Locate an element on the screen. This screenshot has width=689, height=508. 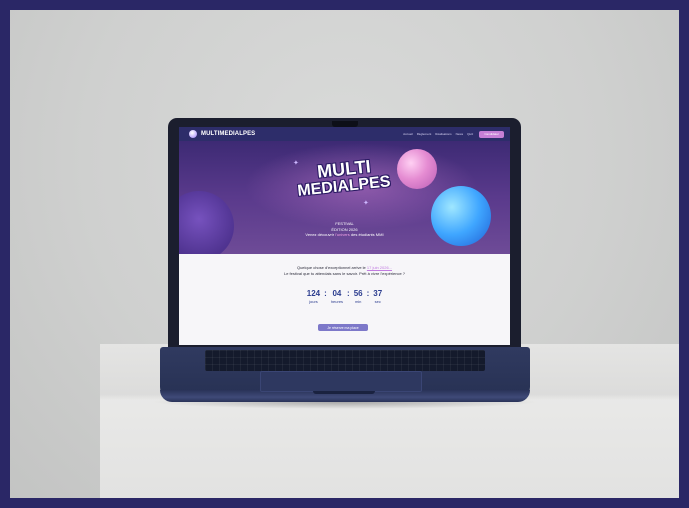
countdown-hours-value: 04 is located at coordinates (337, 293).